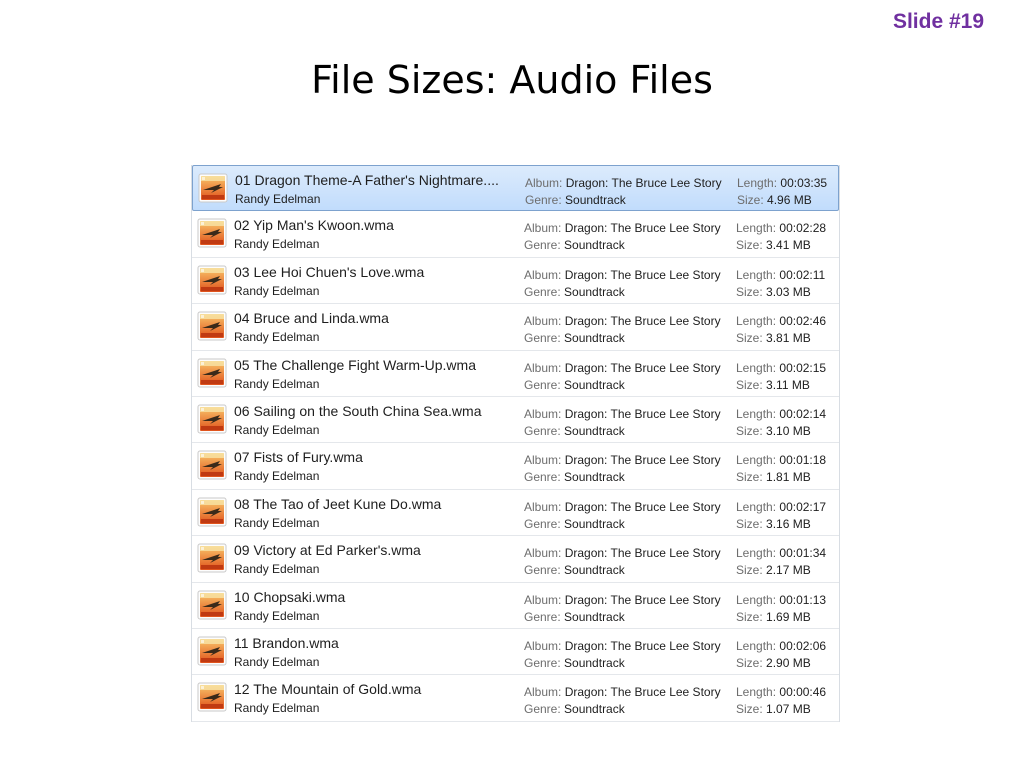 This screenshot has width=1024, height=768. Describe the element at coordinates (788, 709) in the screenshot. I see `size-value: 1.07 MB` at that location.